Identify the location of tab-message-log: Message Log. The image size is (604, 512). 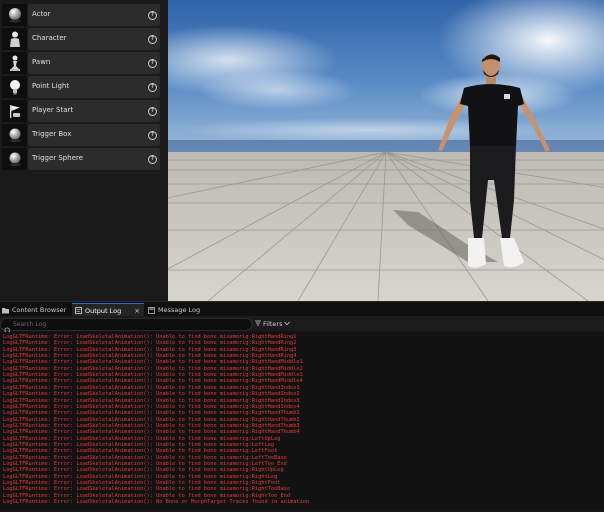
(183, 310).